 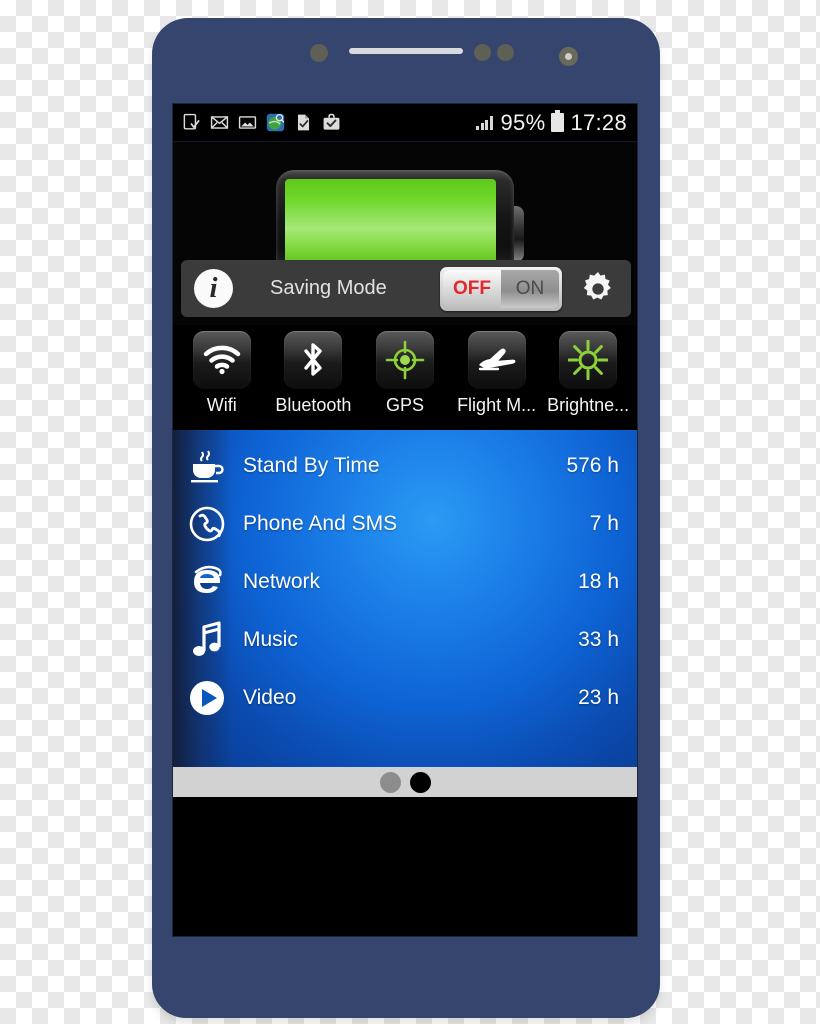 What do you see at coordinates (405, 582) in the screenshot?
I see `list-item: Network 18 h` at bounding box center [405, 582].